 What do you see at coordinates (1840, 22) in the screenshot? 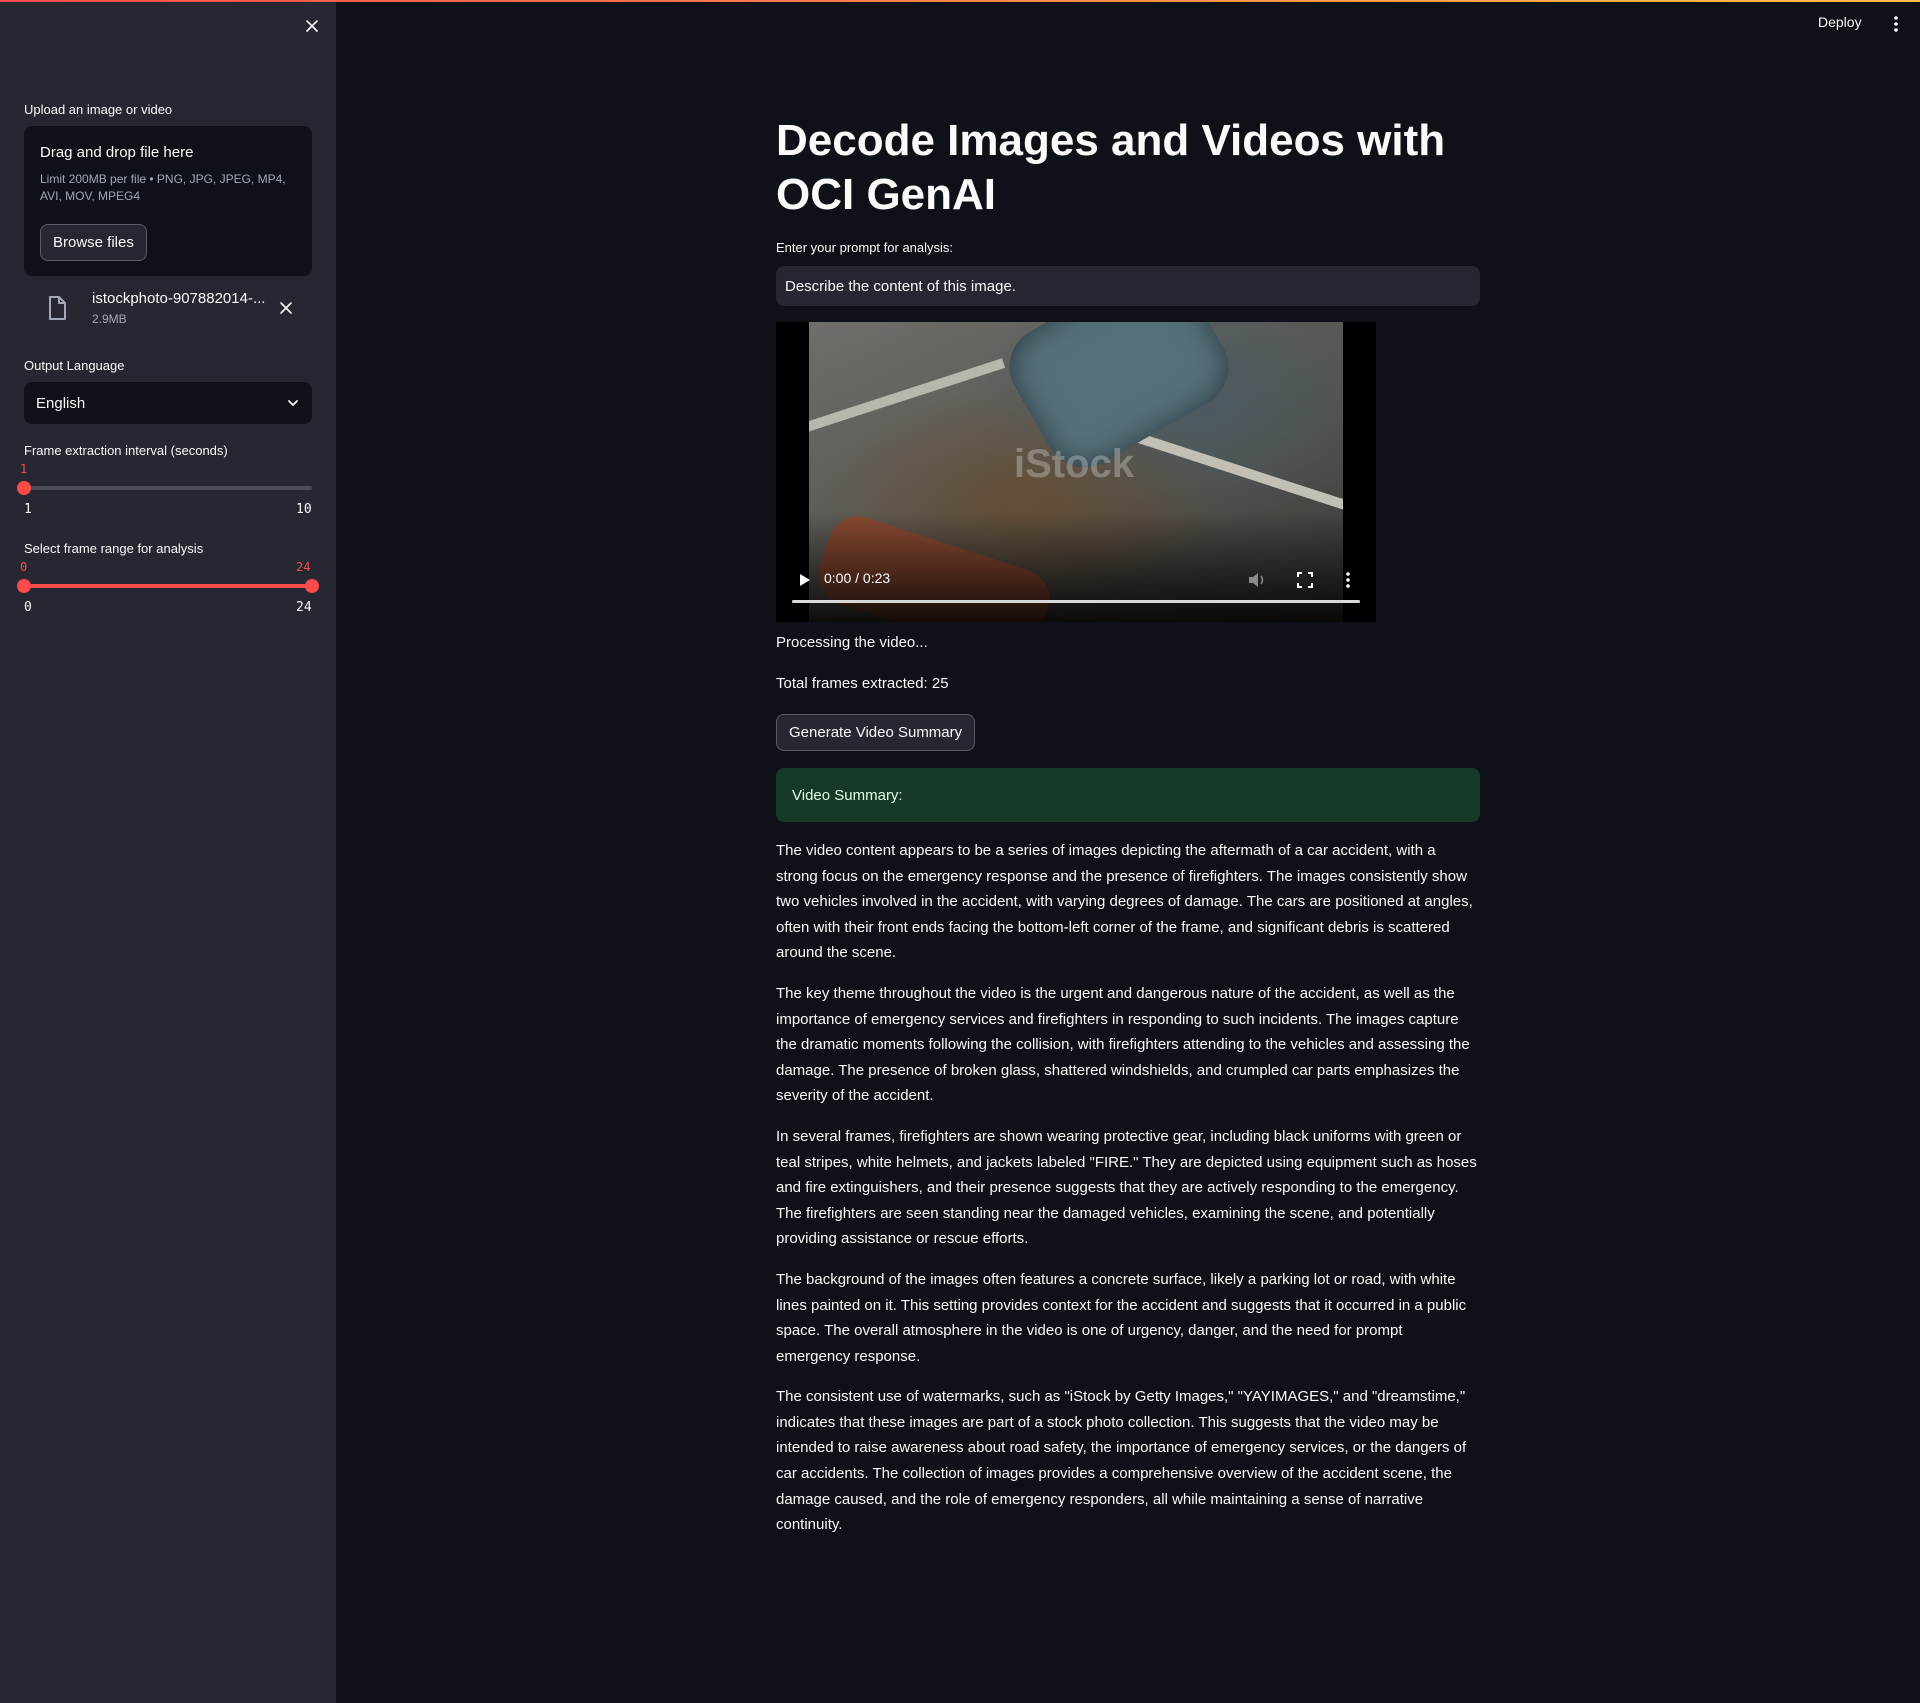
I see `deploy-button: Deploy` at bounding box center [1840, 22].